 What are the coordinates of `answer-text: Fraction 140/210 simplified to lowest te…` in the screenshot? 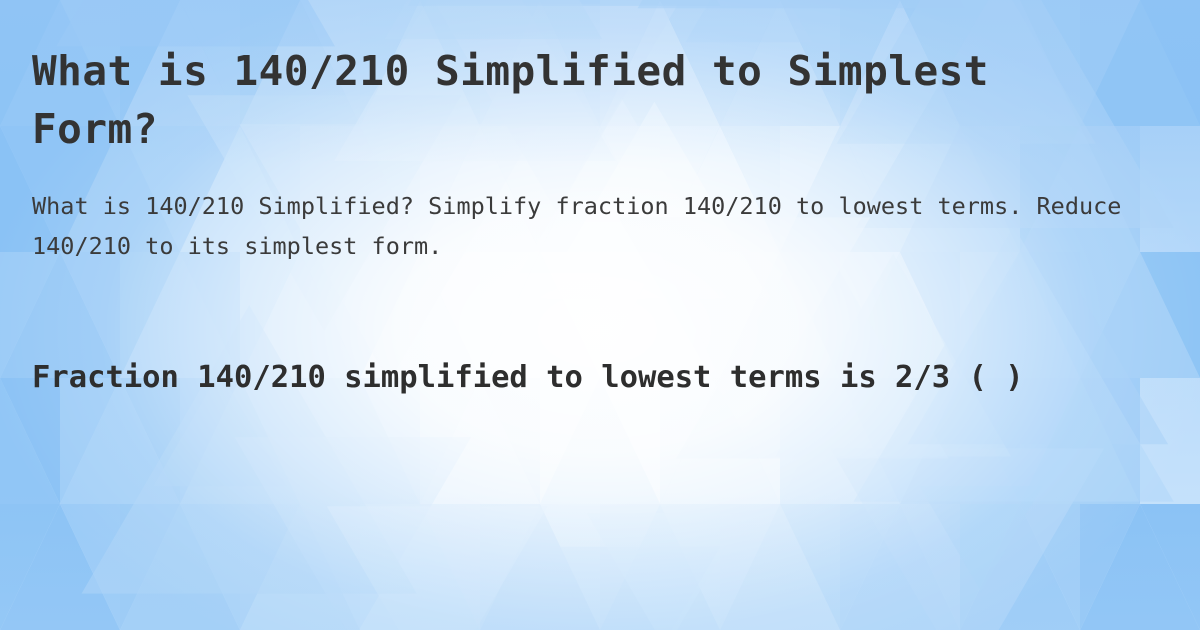 It's located at (528, 377).